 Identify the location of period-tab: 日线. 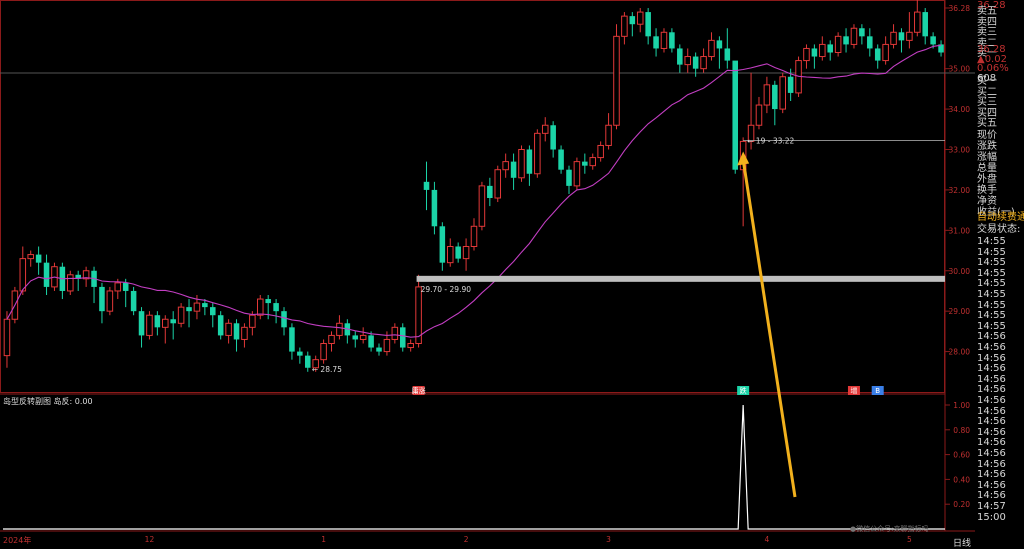
(962, 542).